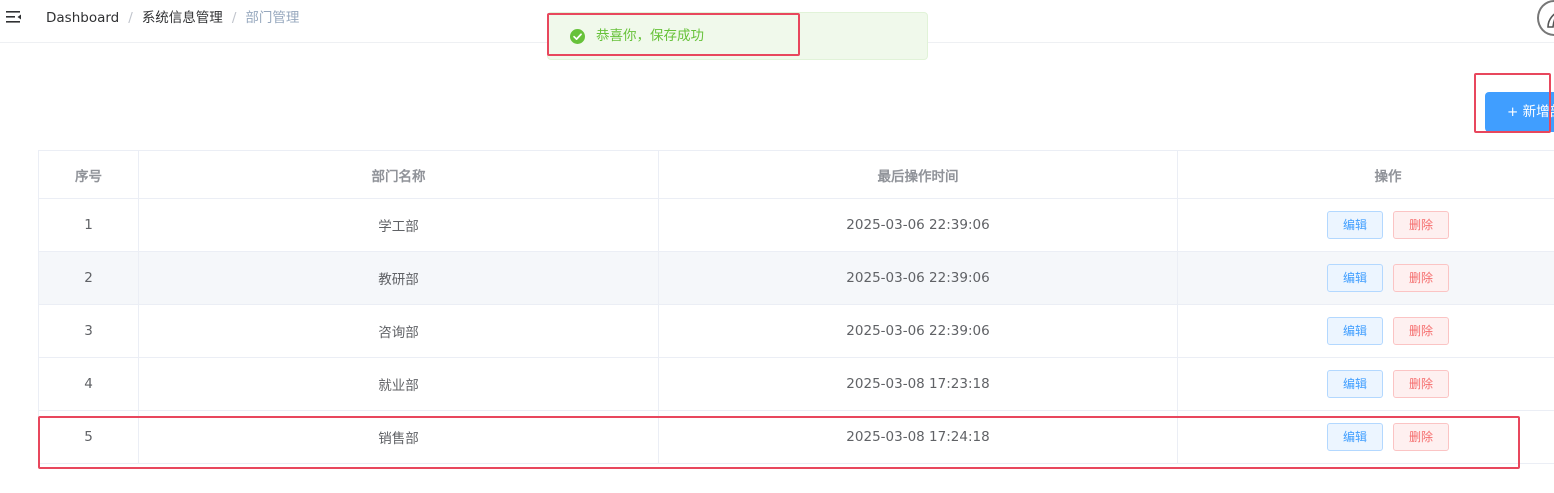 This screenshot has height=493, width=1554. What do you see at coordinates (399, 331) in the screenshot?
I see `department-name: 咨询部` at bounding box center [399, 331].